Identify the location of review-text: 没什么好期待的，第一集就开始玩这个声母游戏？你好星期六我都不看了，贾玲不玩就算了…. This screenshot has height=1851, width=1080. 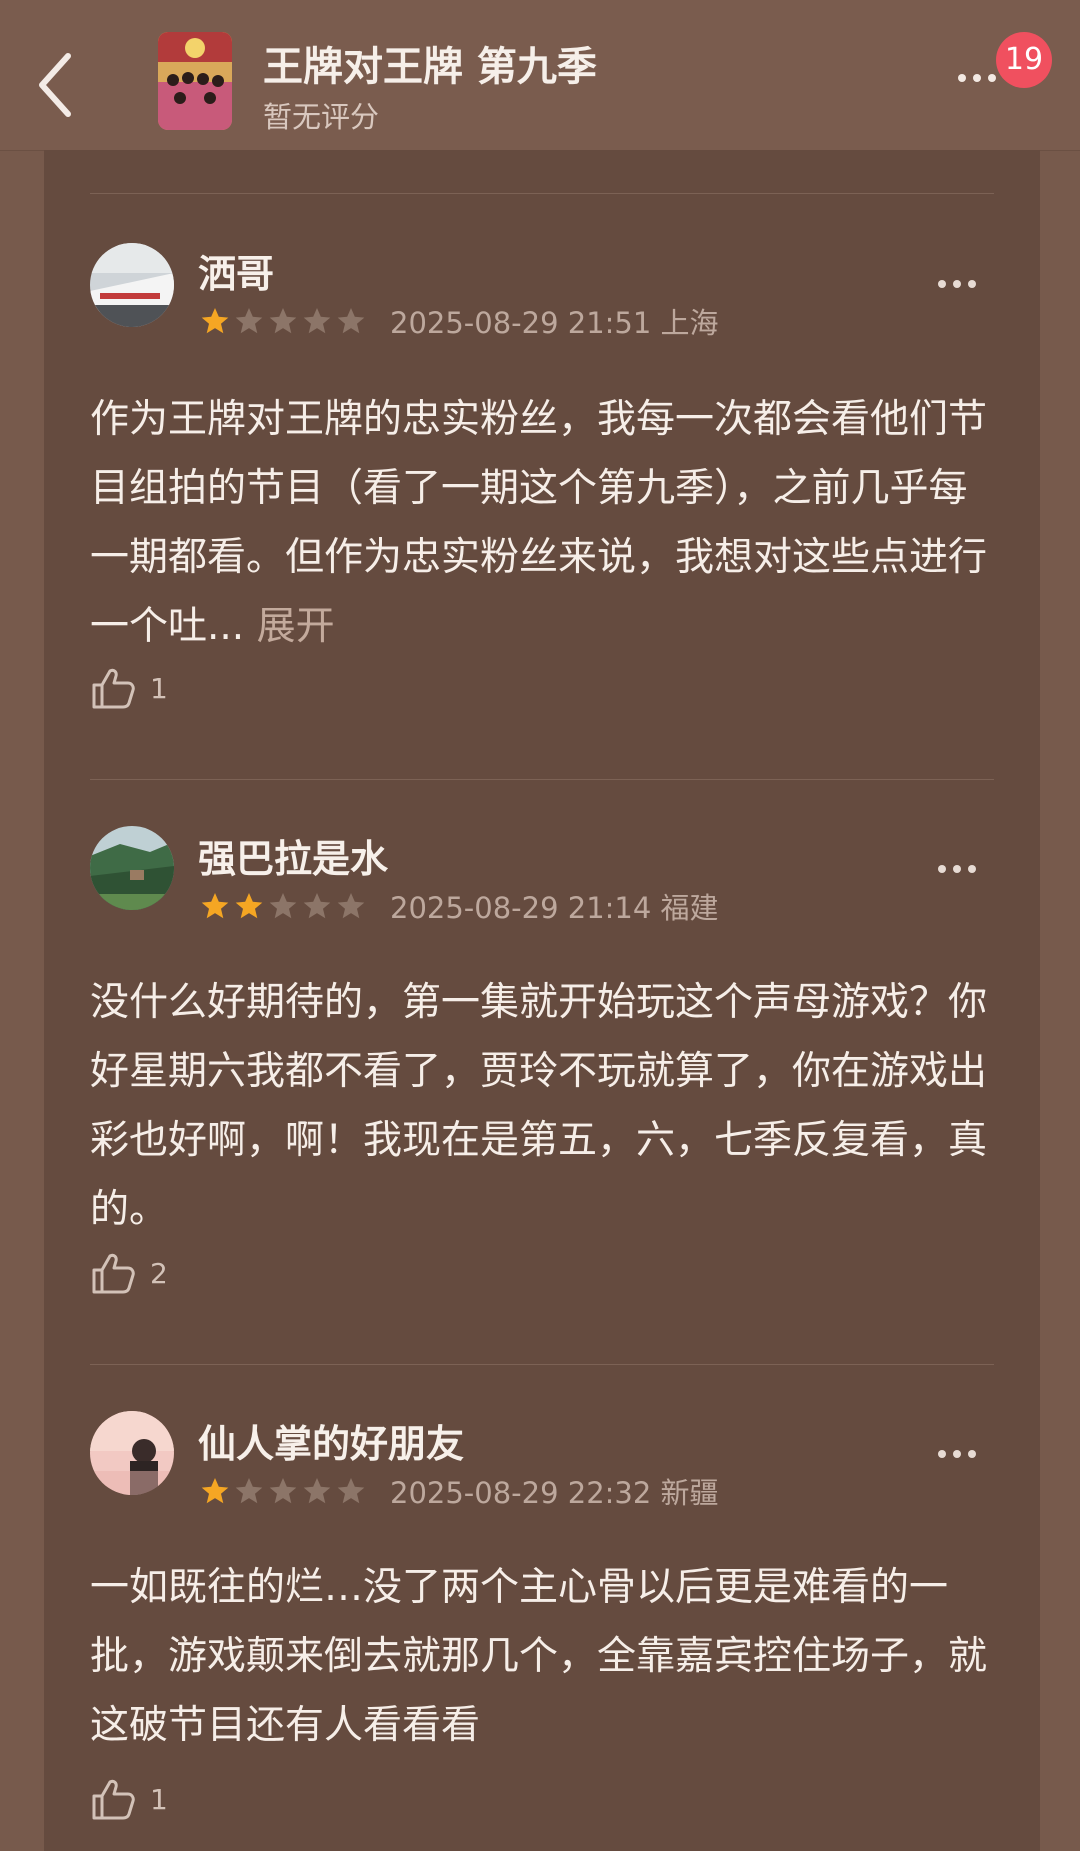
(545, 1106).